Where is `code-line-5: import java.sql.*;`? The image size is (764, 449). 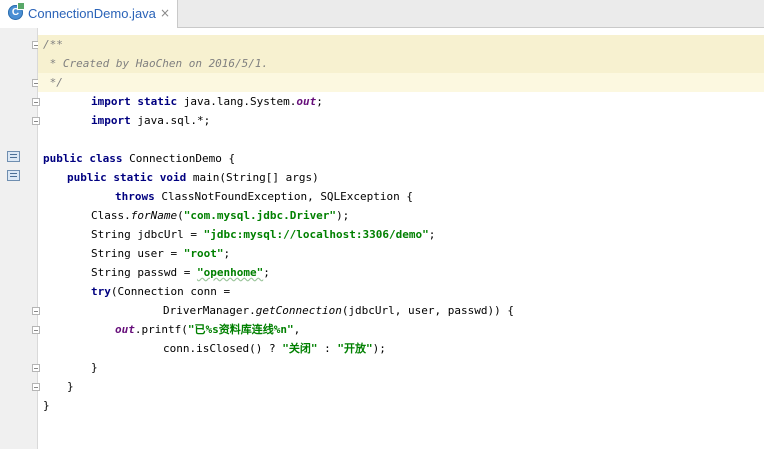
code-line-5: import java.sql.*; is located at coordinates (151, 120).